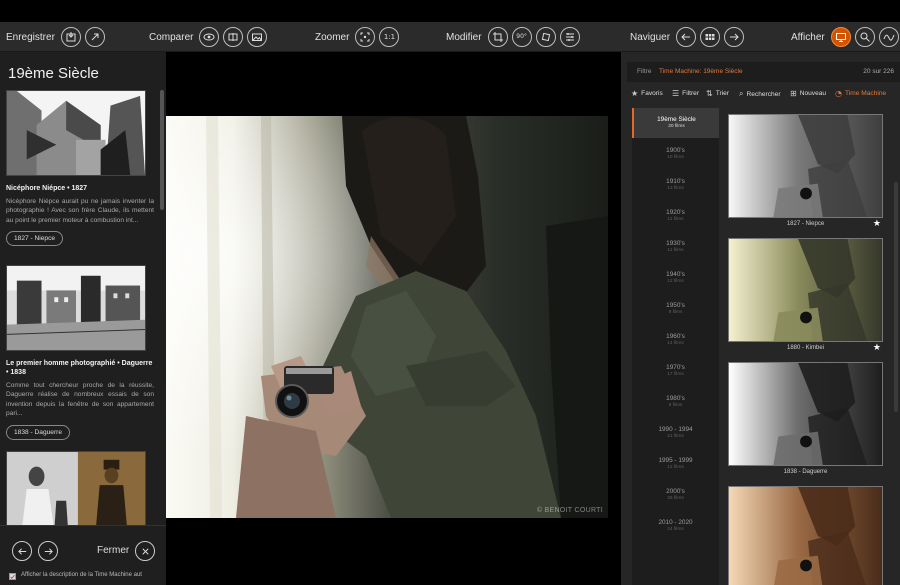 This screenshot has width=900, height=585. I want to click on new-button: ⊞ Nouveau, so click(808, 93).